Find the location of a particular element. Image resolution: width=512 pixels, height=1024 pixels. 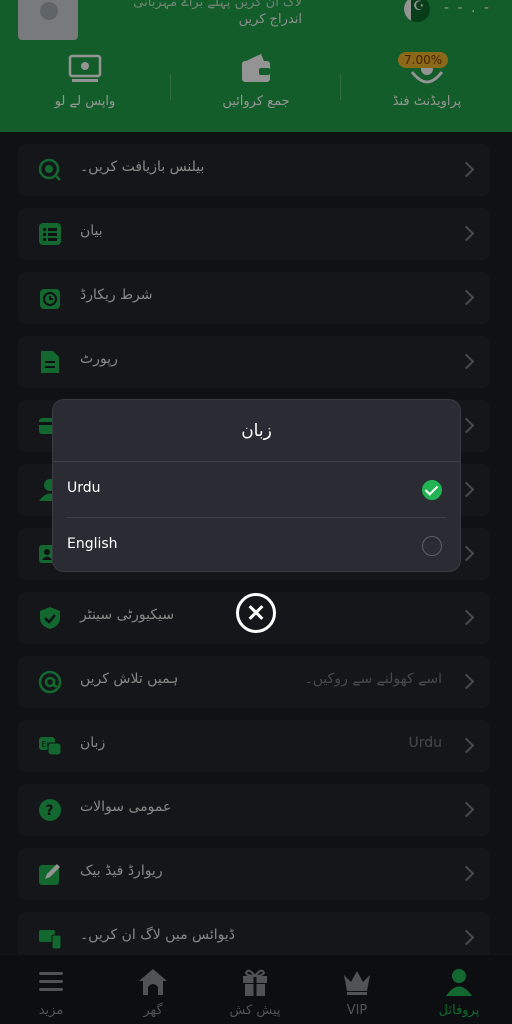

language-option-english: English is located at coordinates (256, 544).